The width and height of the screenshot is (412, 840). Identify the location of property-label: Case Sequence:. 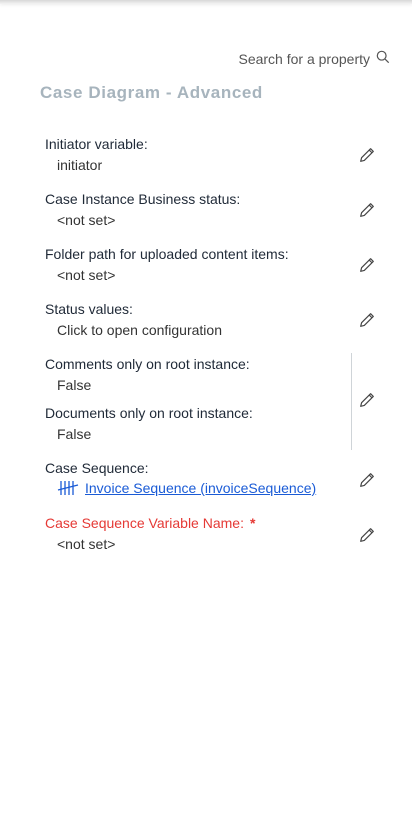
(97, 468).